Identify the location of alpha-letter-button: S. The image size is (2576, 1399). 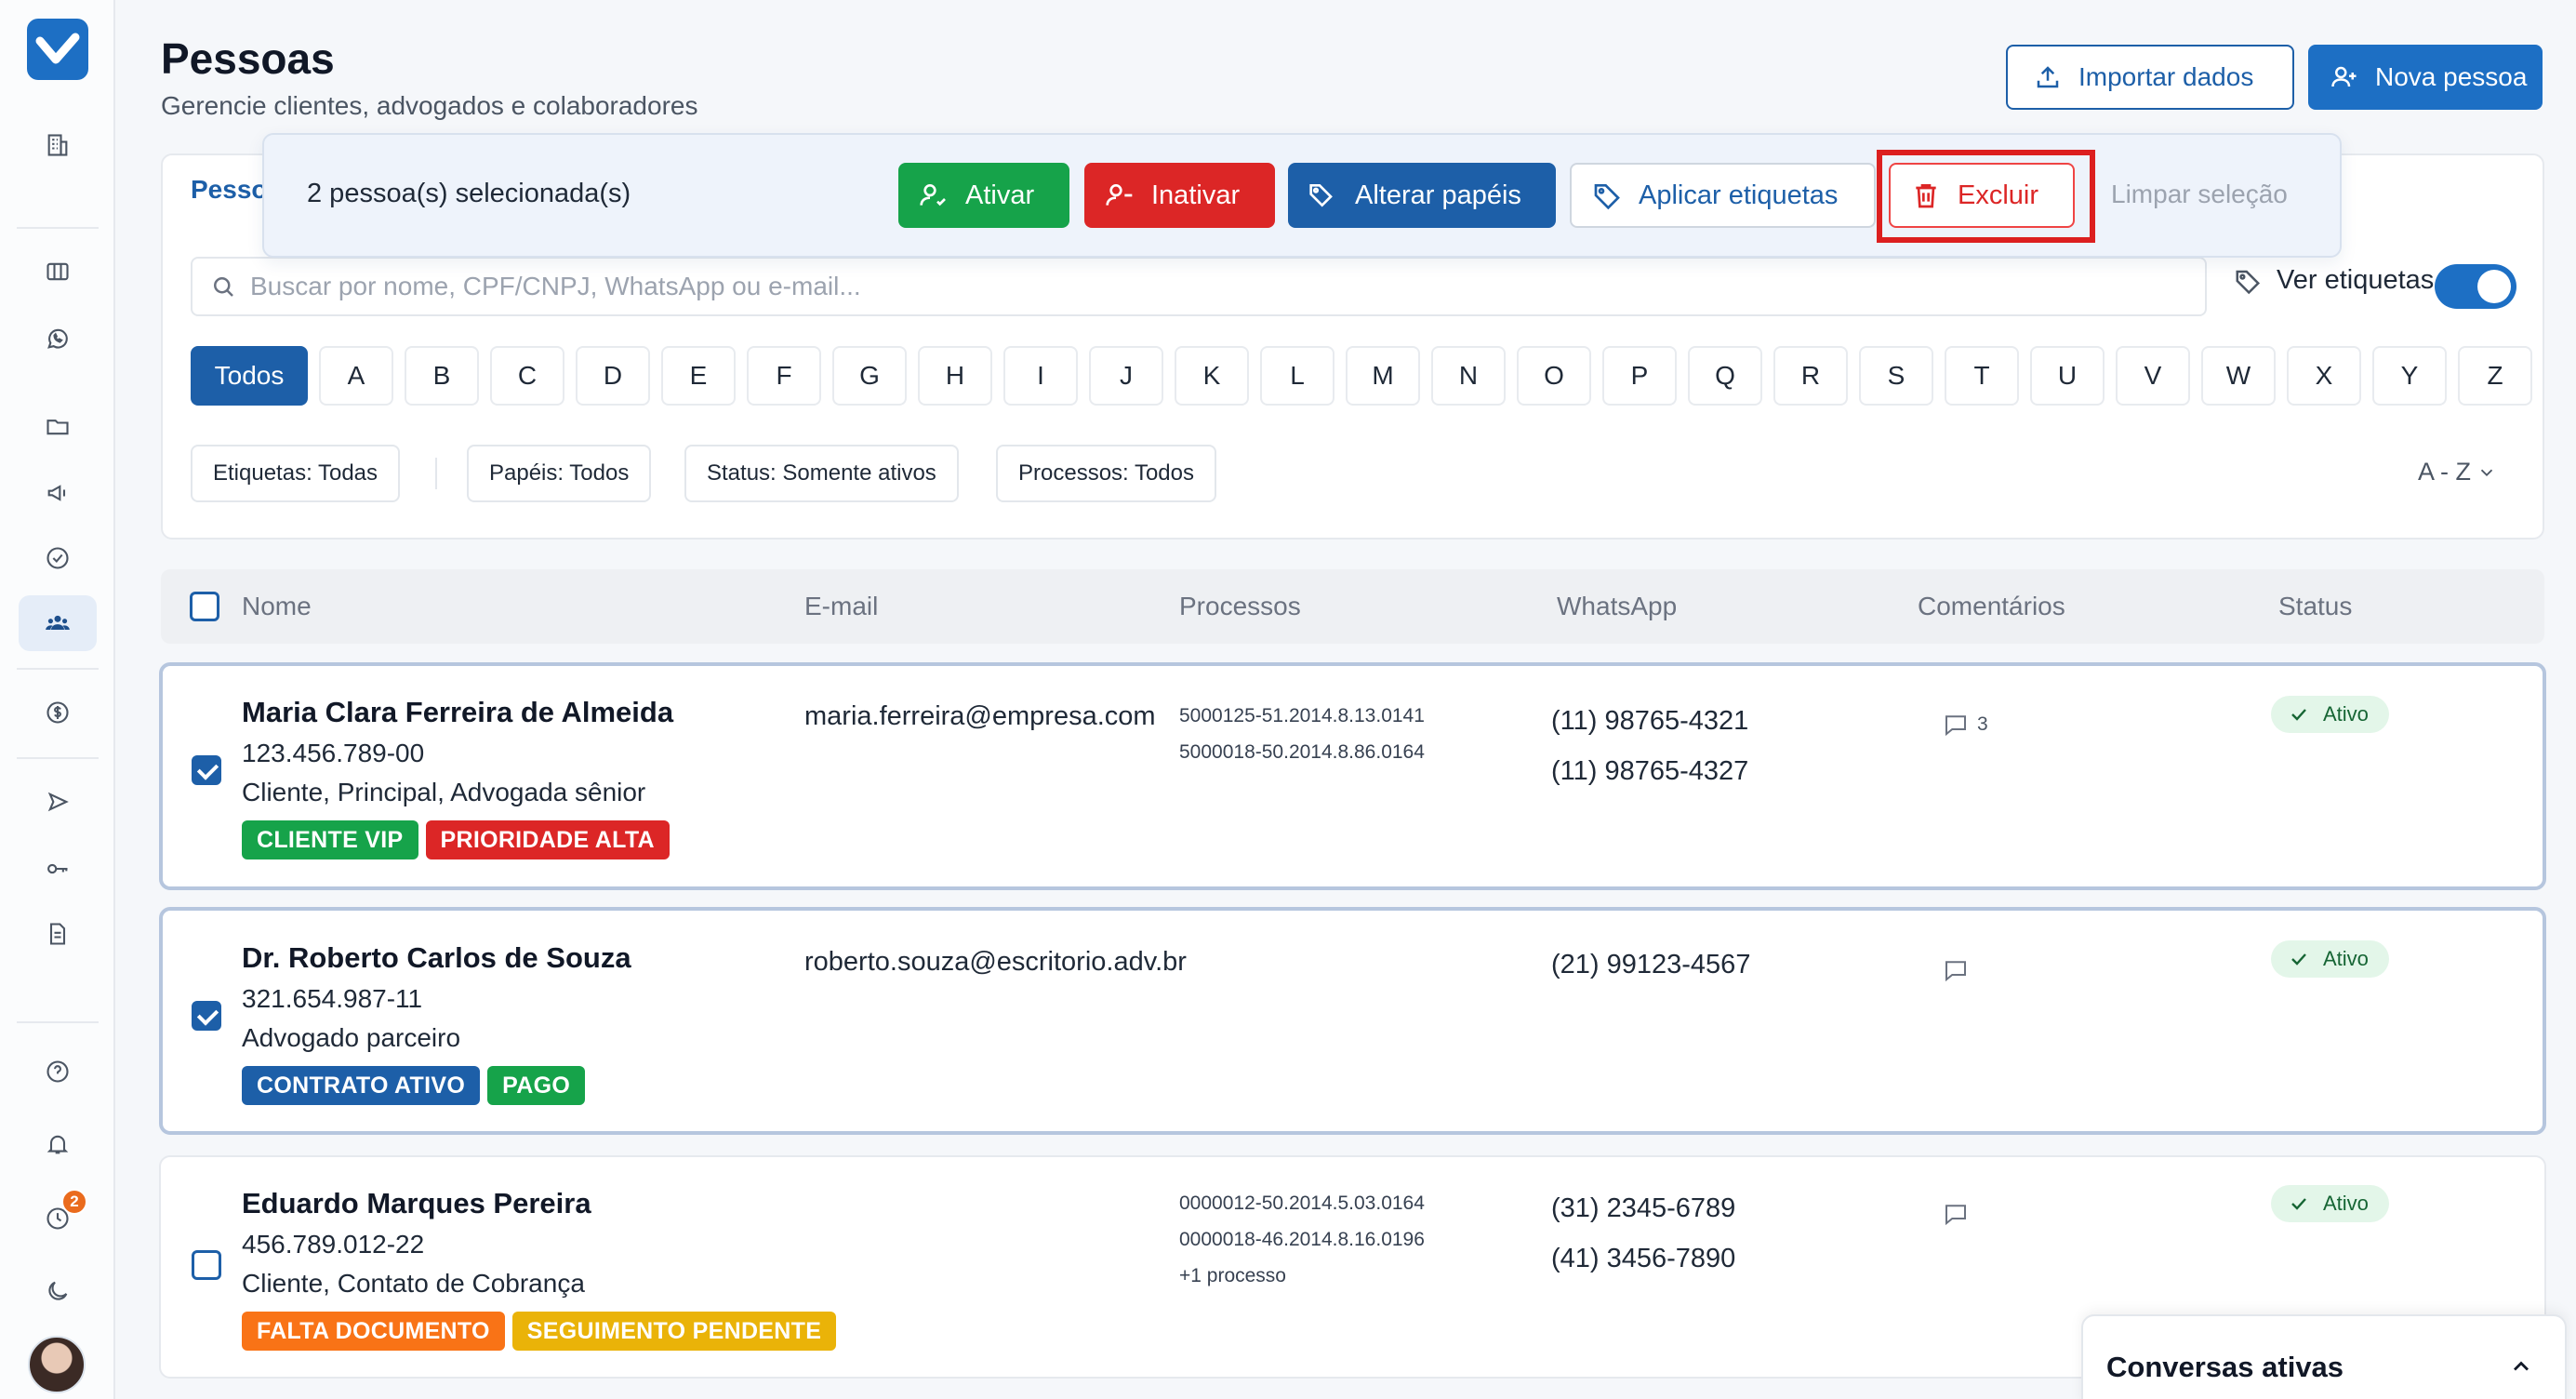
(1896, 376).